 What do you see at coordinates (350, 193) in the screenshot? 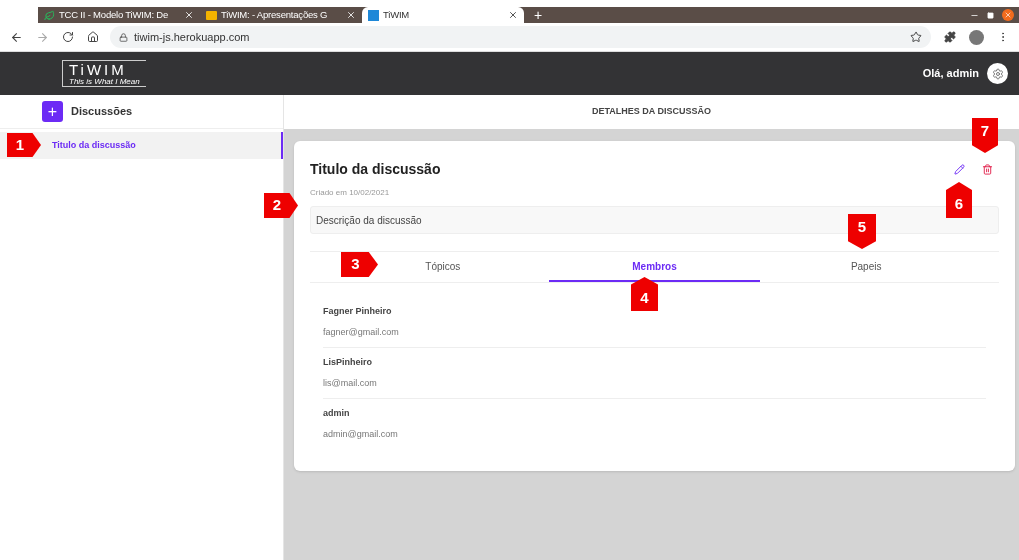
I see `created-date: Criado em 10/02/2021` at bounding box center [350, 193].